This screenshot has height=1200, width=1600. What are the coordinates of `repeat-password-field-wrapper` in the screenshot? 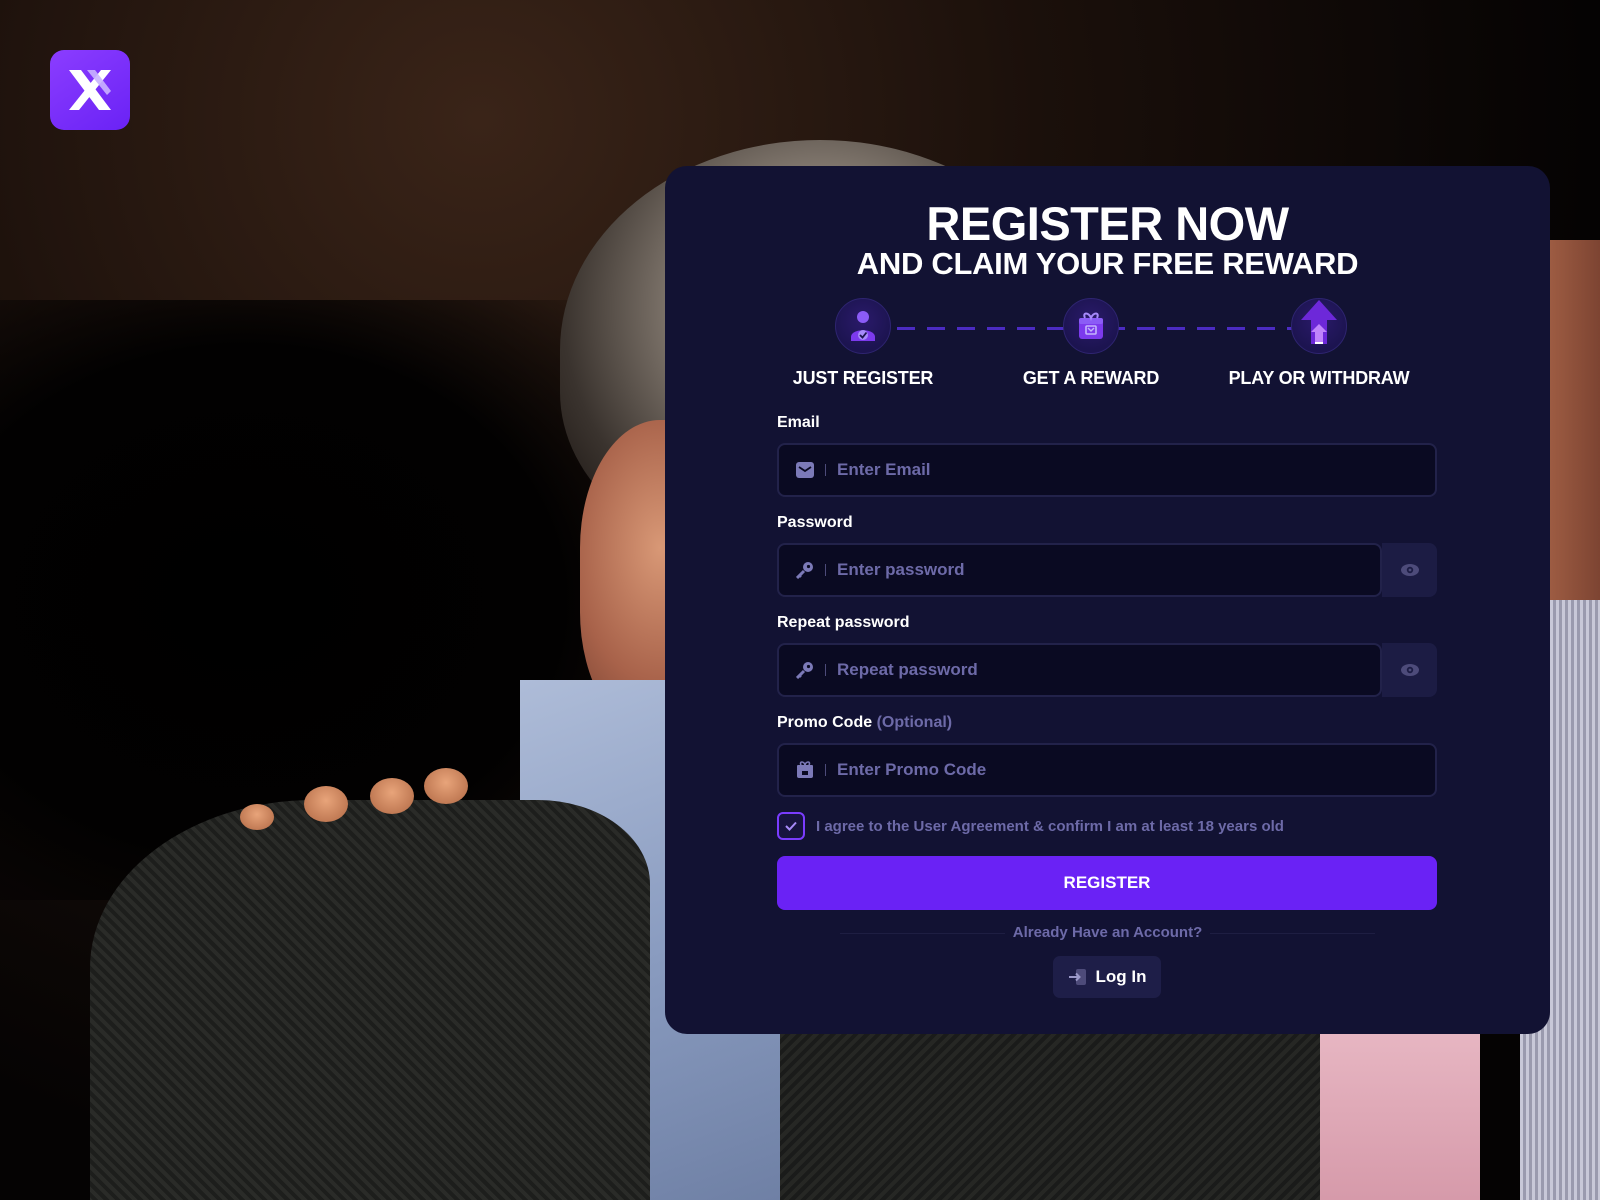 It's located at (1079, 670).